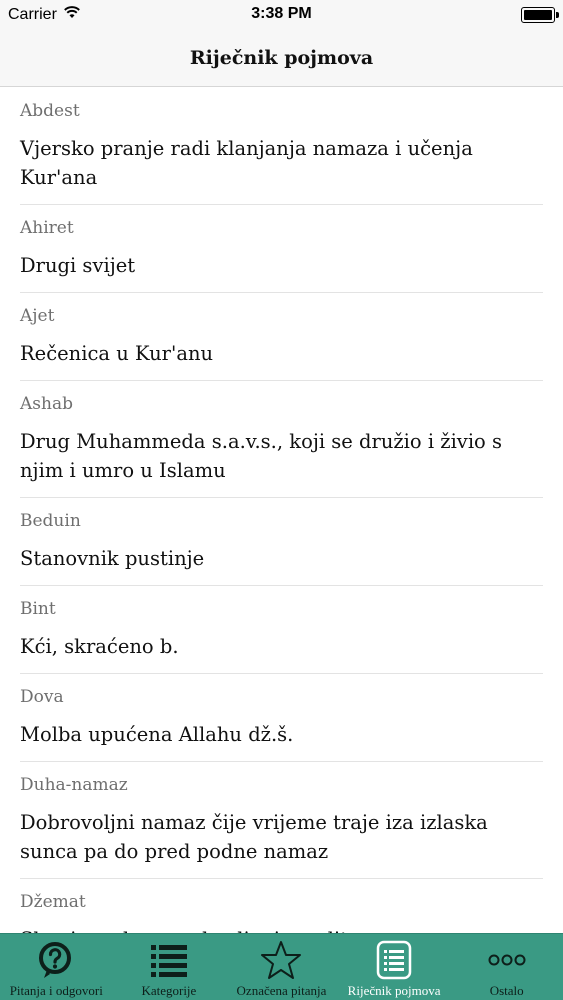 This screenshot has width=563, height=1000. I want to click on tab-label: Označena pitanja, so click(281, 990).